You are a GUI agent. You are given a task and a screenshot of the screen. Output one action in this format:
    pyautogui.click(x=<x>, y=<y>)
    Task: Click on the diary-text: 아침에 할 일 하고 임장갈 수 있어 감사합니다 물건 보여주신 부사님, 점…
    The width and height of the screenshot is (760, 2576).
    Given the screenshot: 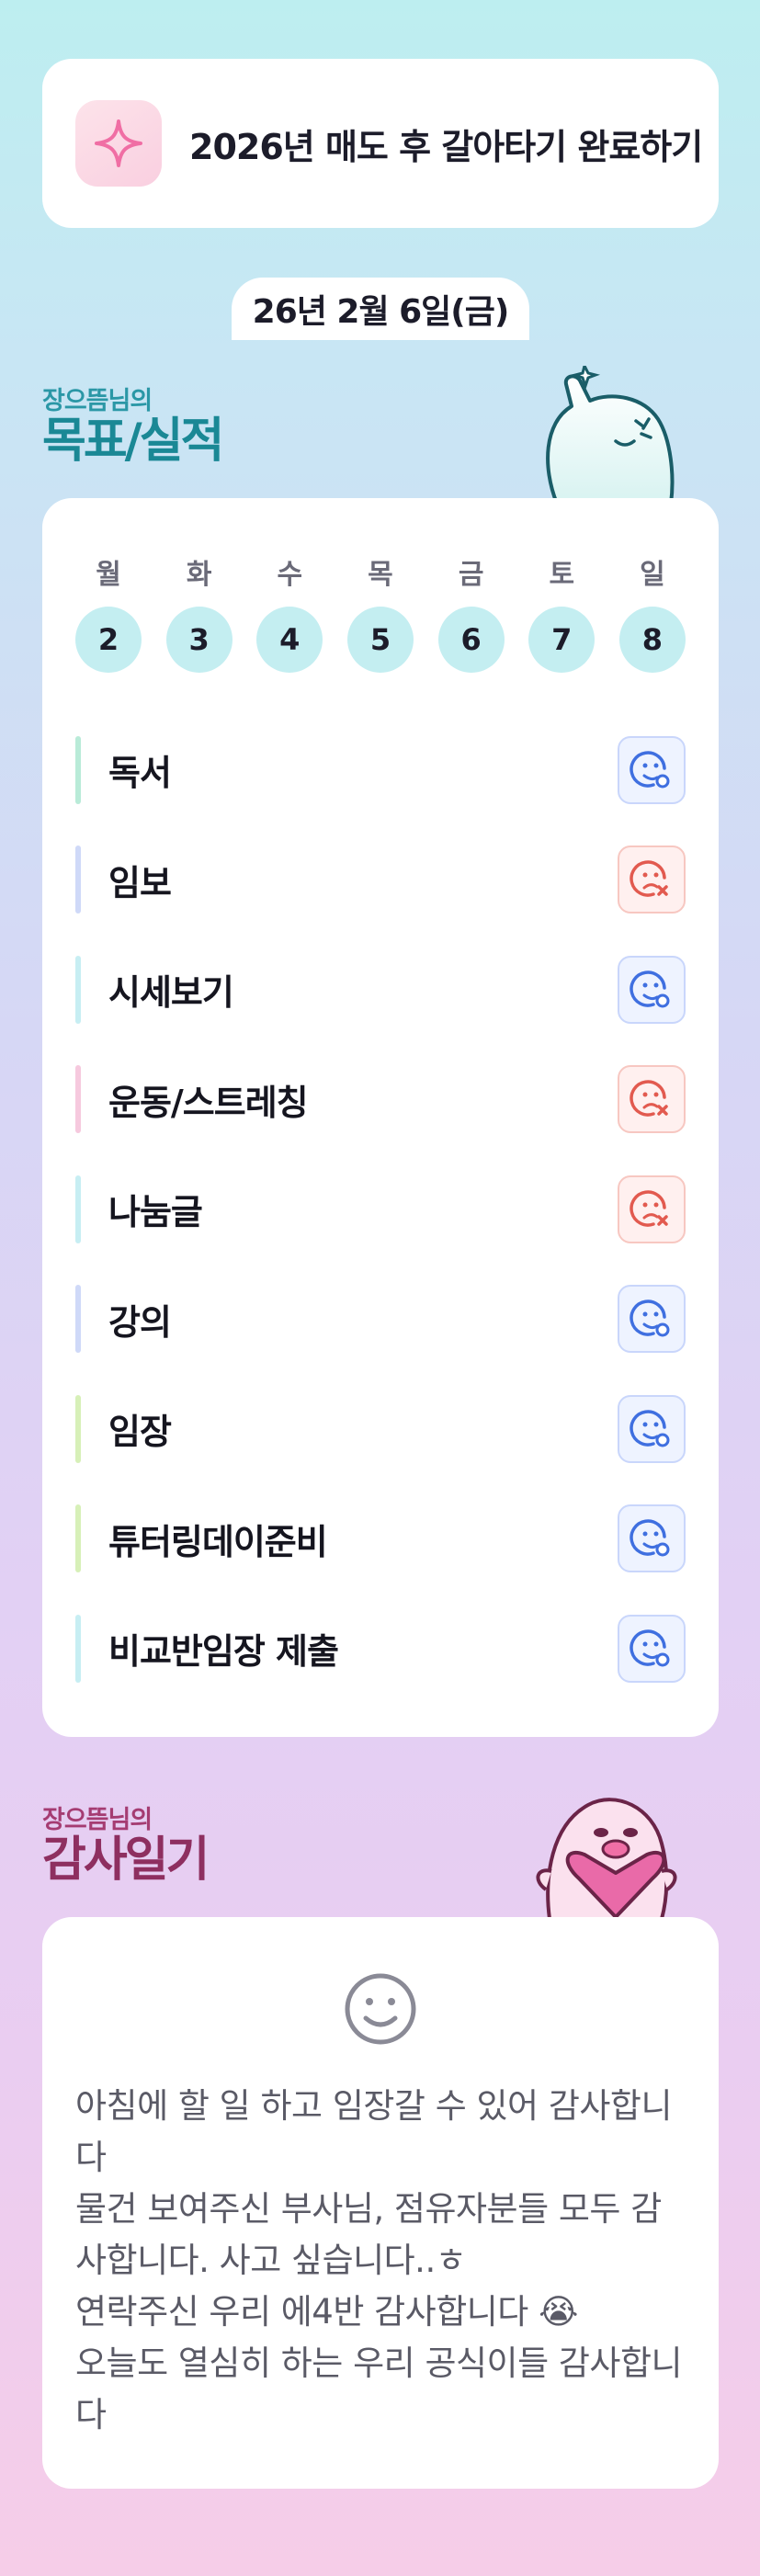 What is the action you would take?
    pyautogui.click(x=379, y=2260)
    